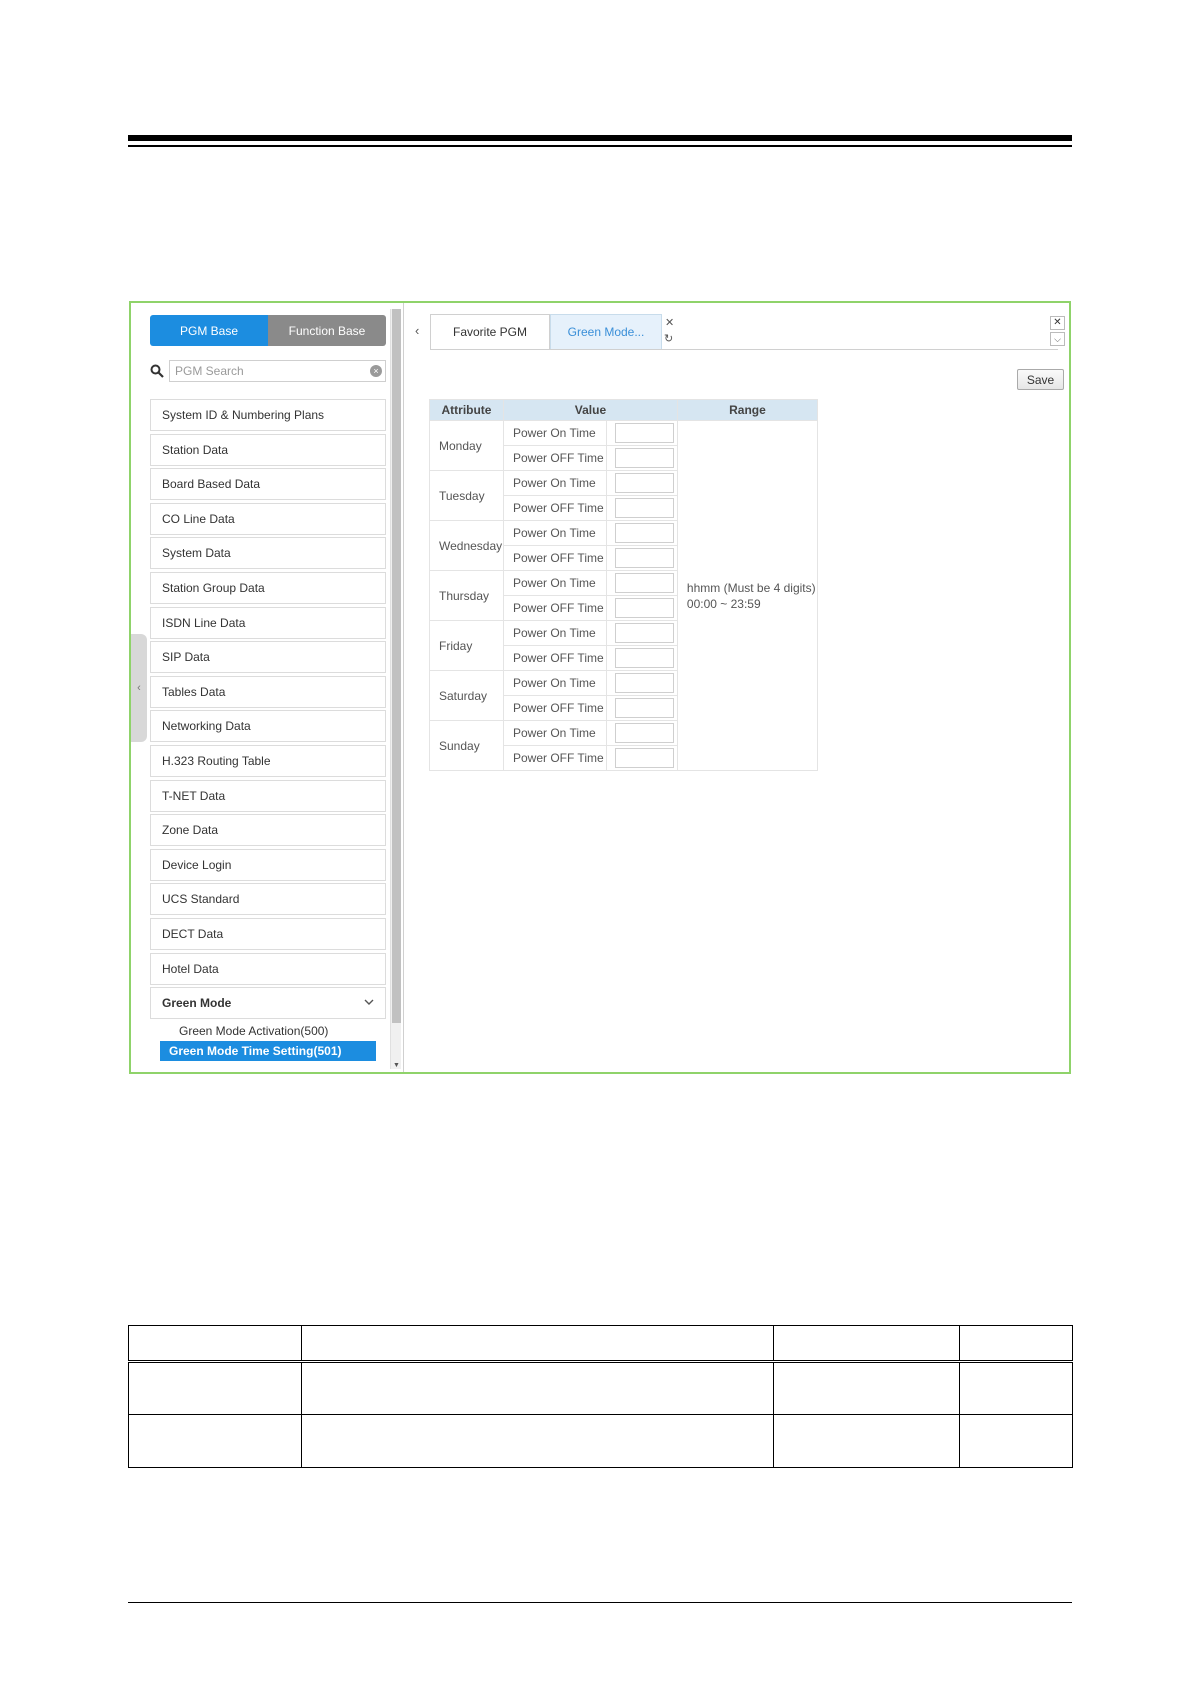  Describe the element at coordinates (747, 410) in the screenshot. I see `range-header: Range` at that location.